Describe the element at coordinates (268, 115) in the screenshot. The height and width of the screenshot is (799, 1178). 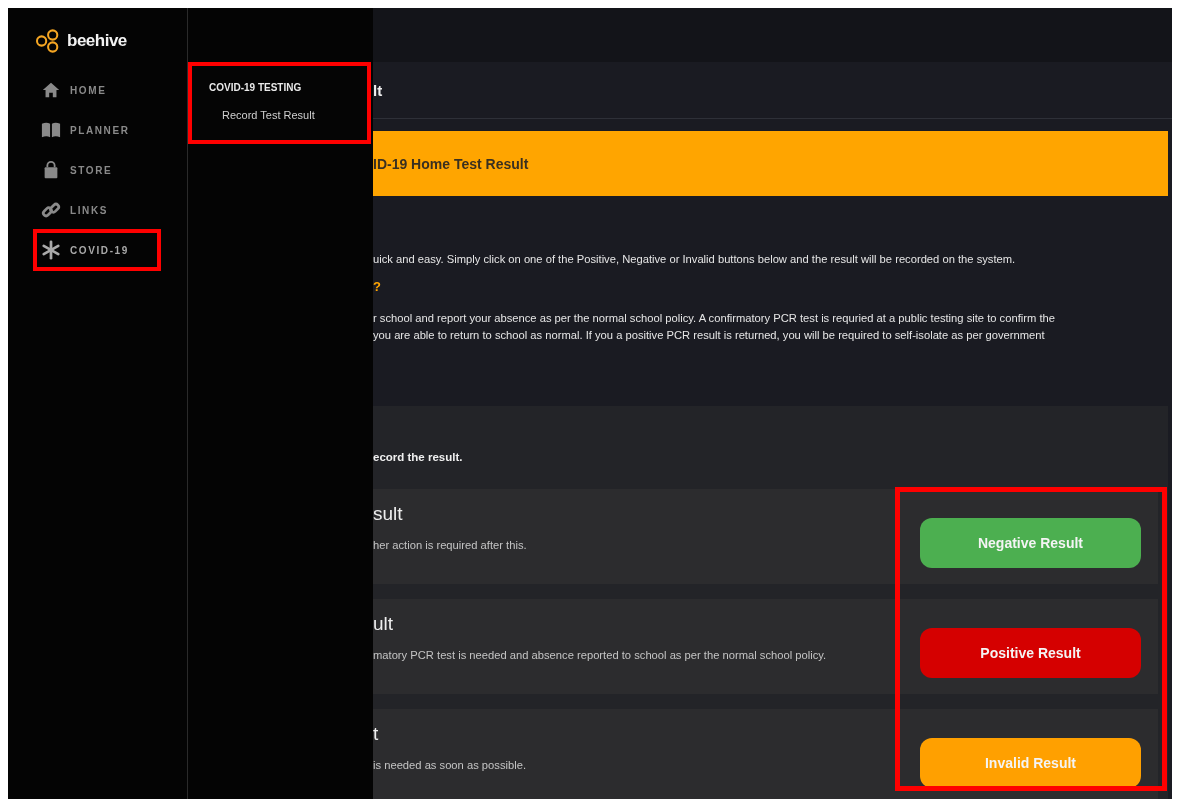
I see `submenu-item: Record Test Result` at that location.